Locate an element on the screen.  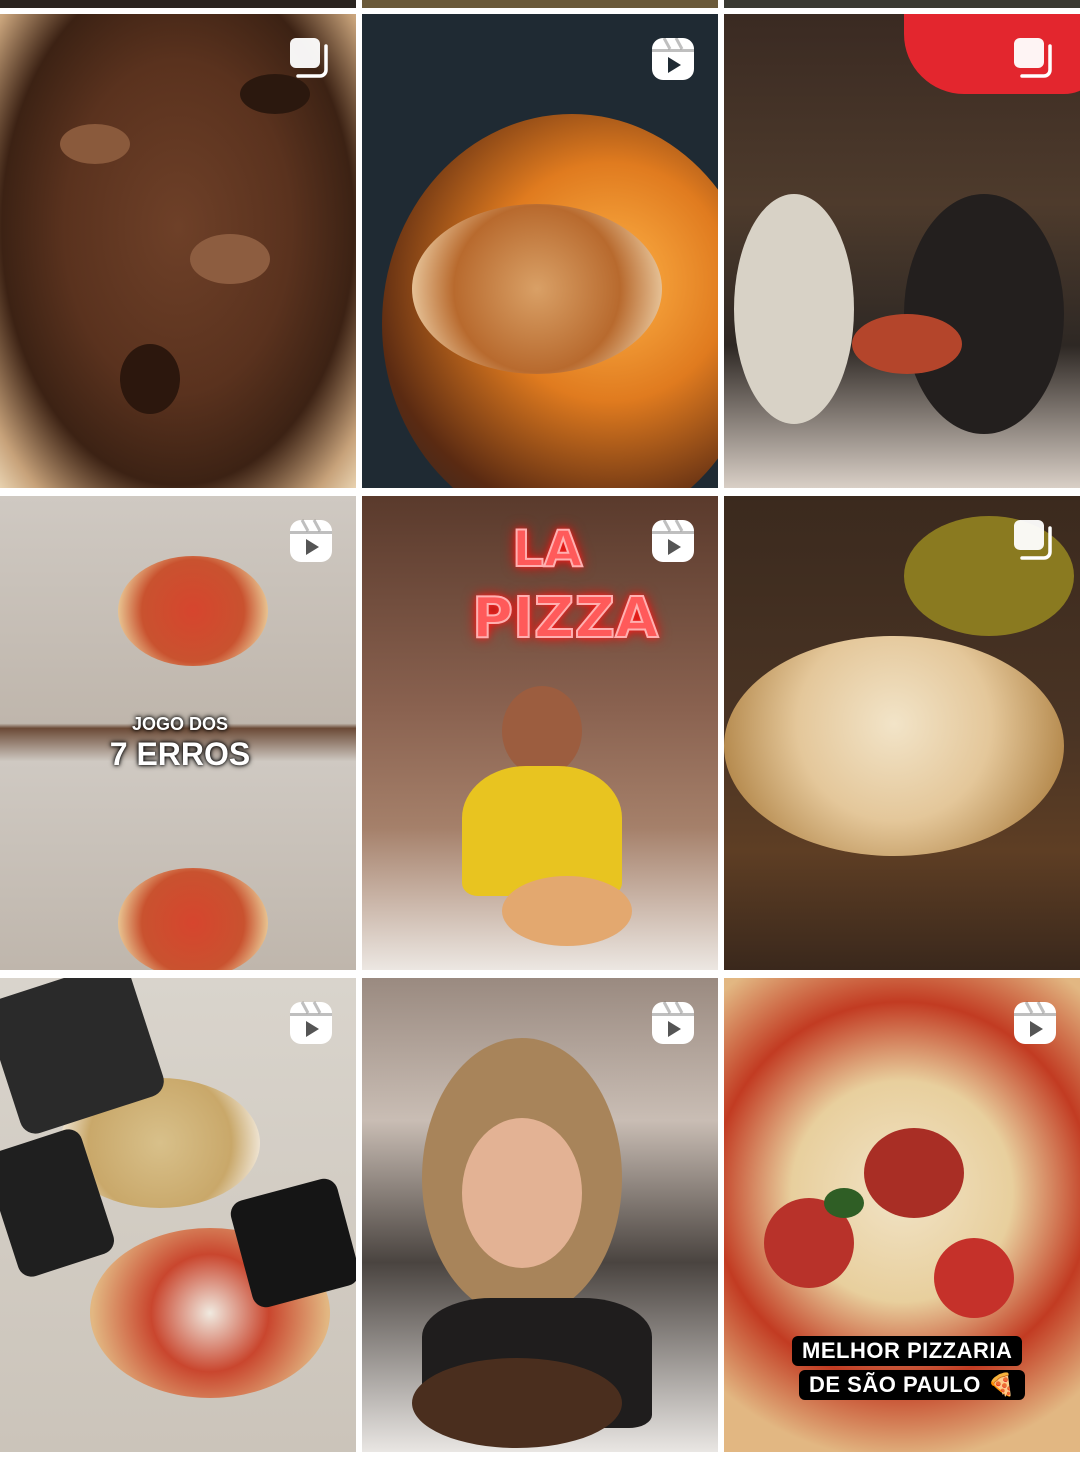
post-caption-line-1: JOGO DOS is located at coordinates (180, 724).